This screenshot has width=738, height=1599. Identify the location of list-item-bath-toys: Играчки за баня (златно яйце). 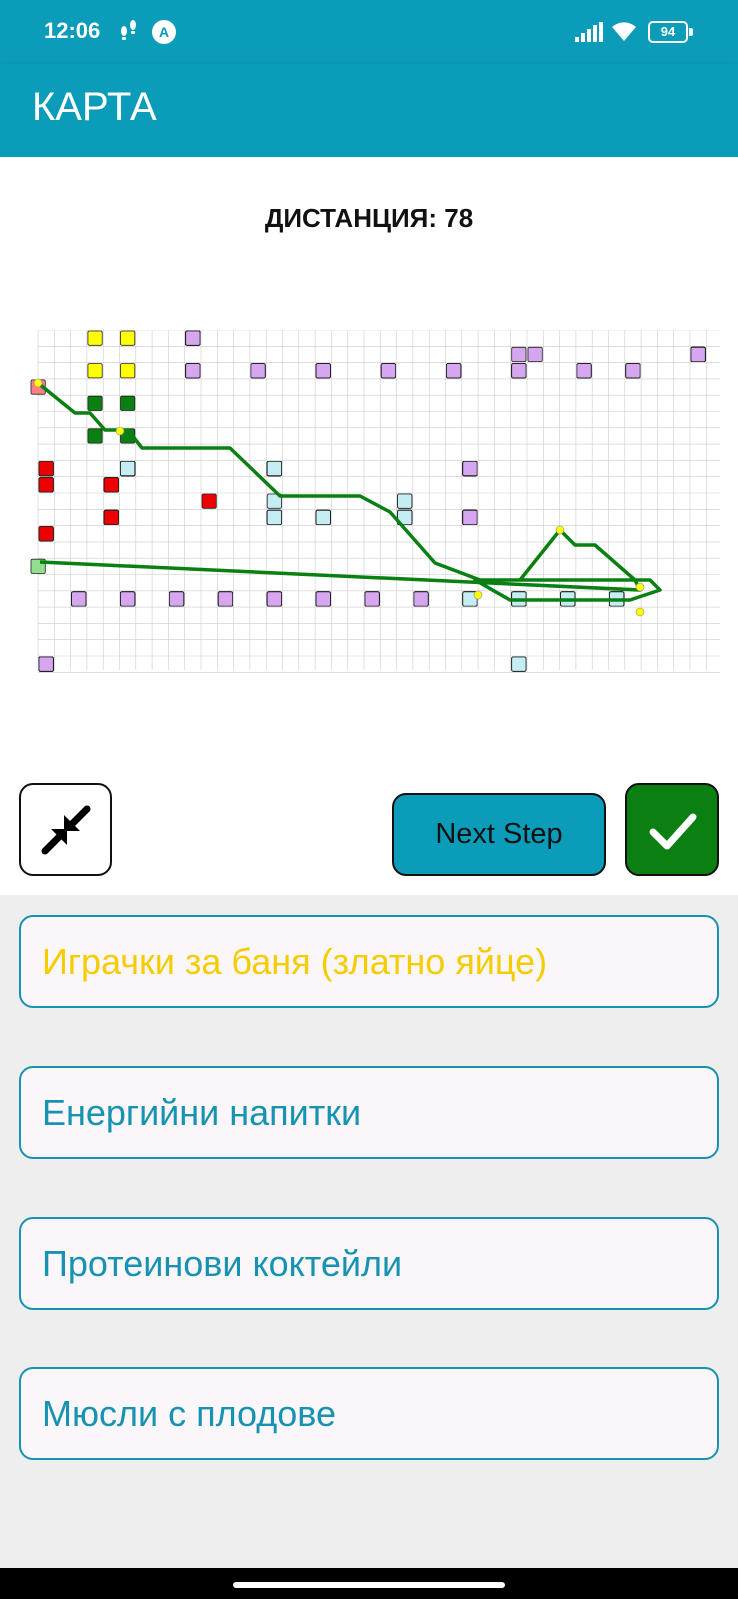
(369, 961).